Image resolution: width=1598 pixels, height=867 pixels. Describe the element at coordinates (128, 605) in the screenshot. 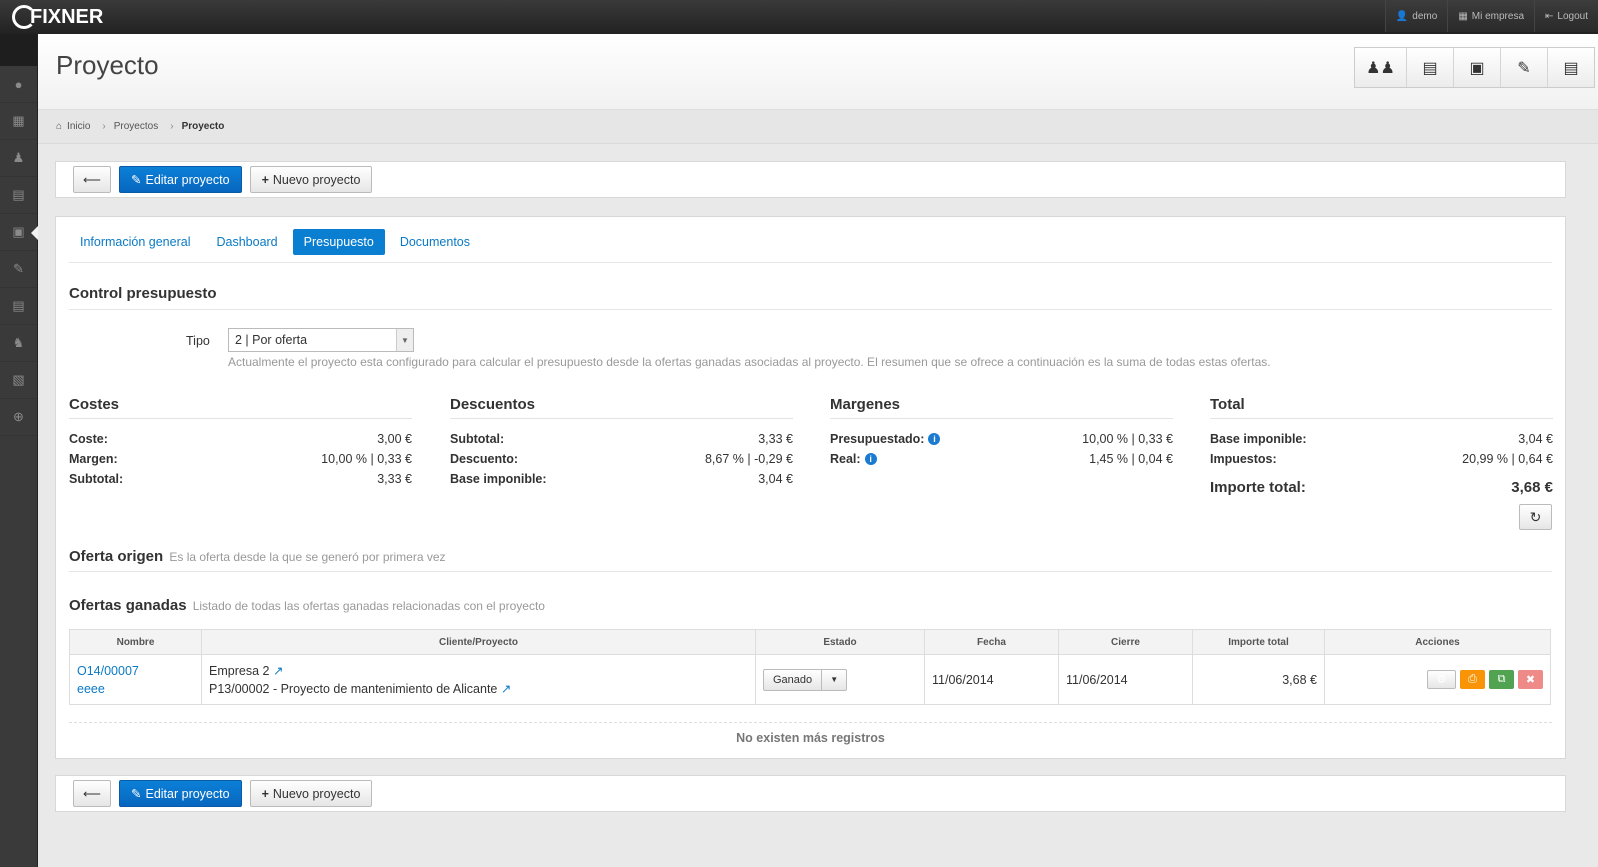

I see `ofertas-ganadas-heading: Ofertas ganadas` at that location.